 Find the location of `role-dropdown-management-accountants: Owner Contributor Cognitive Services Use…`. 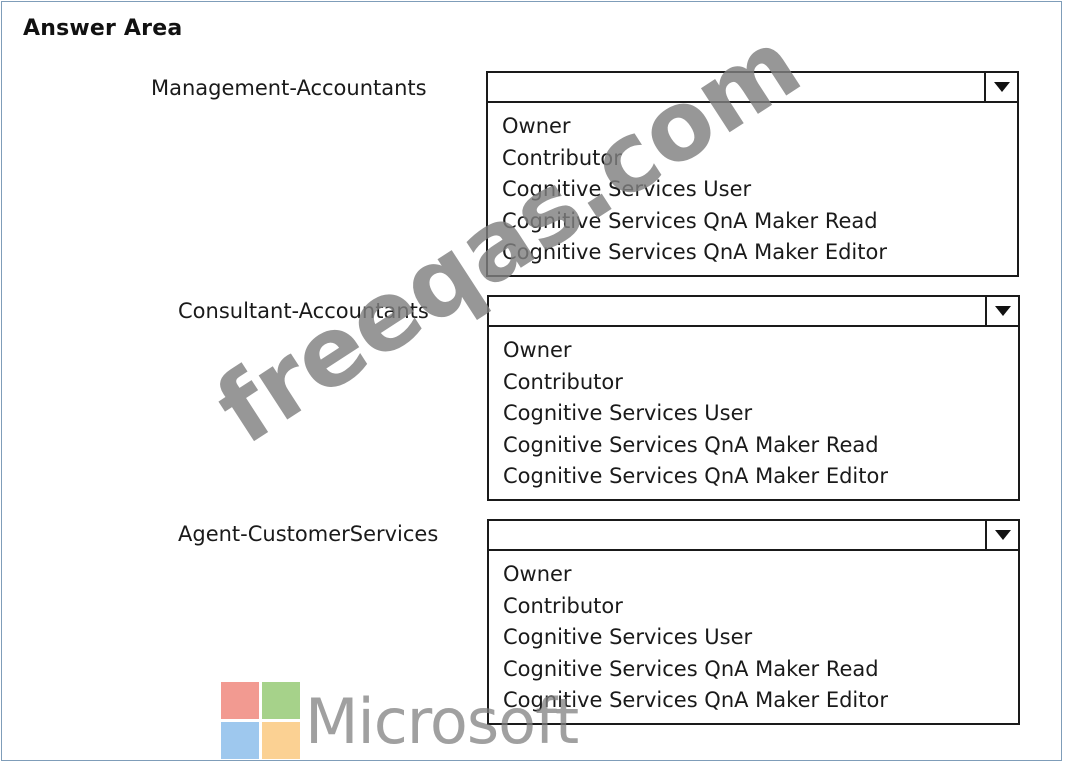

role-dropdown-management-accountants: Owner Contributor Cognitive Services Use… is located at coordinates (752, 174).